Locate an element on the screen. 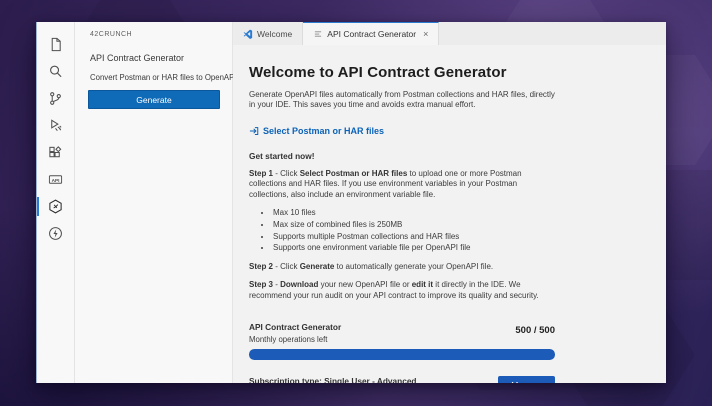 The width and height of the screenshot is (712, 406). usage-count: 500 / 500 is located at coordinates (535, 331).